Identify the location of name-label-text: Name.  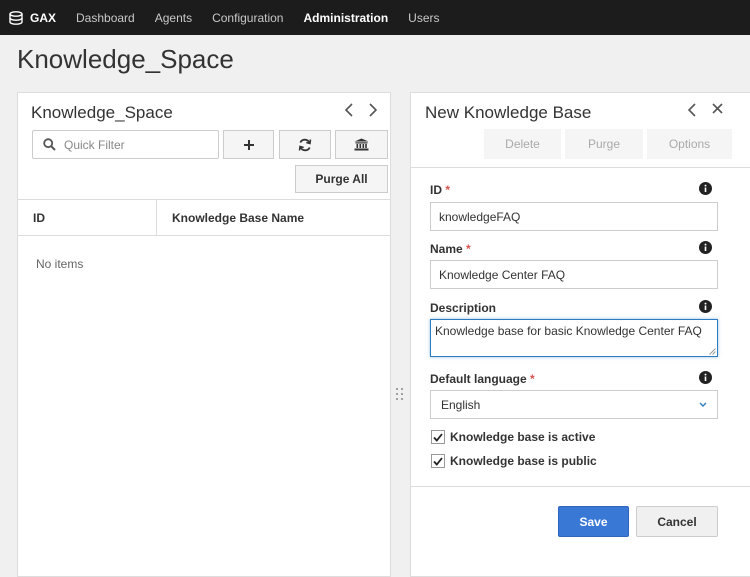
(446, 249).